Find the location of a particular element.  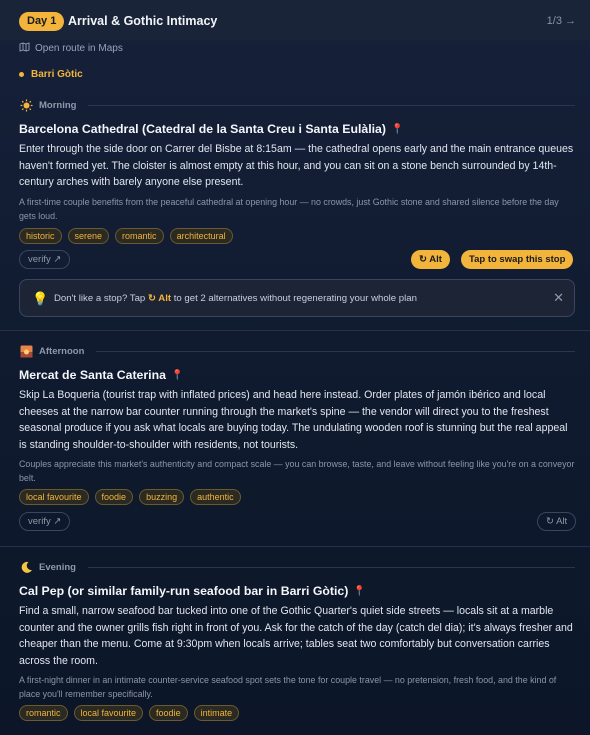

day-pager: 1/3 → is located at coordinates (561, 21).